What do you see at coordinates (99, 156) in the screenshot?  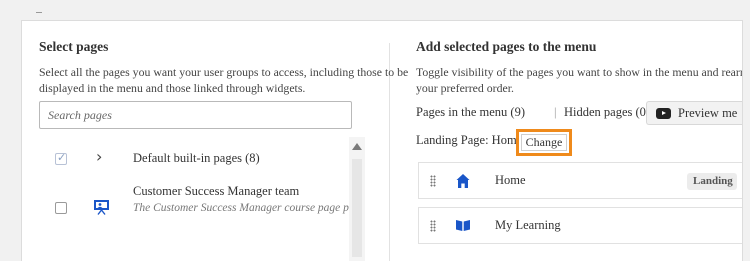 I see `chevron-right-icon: ›` at bounding box center [99, 156].